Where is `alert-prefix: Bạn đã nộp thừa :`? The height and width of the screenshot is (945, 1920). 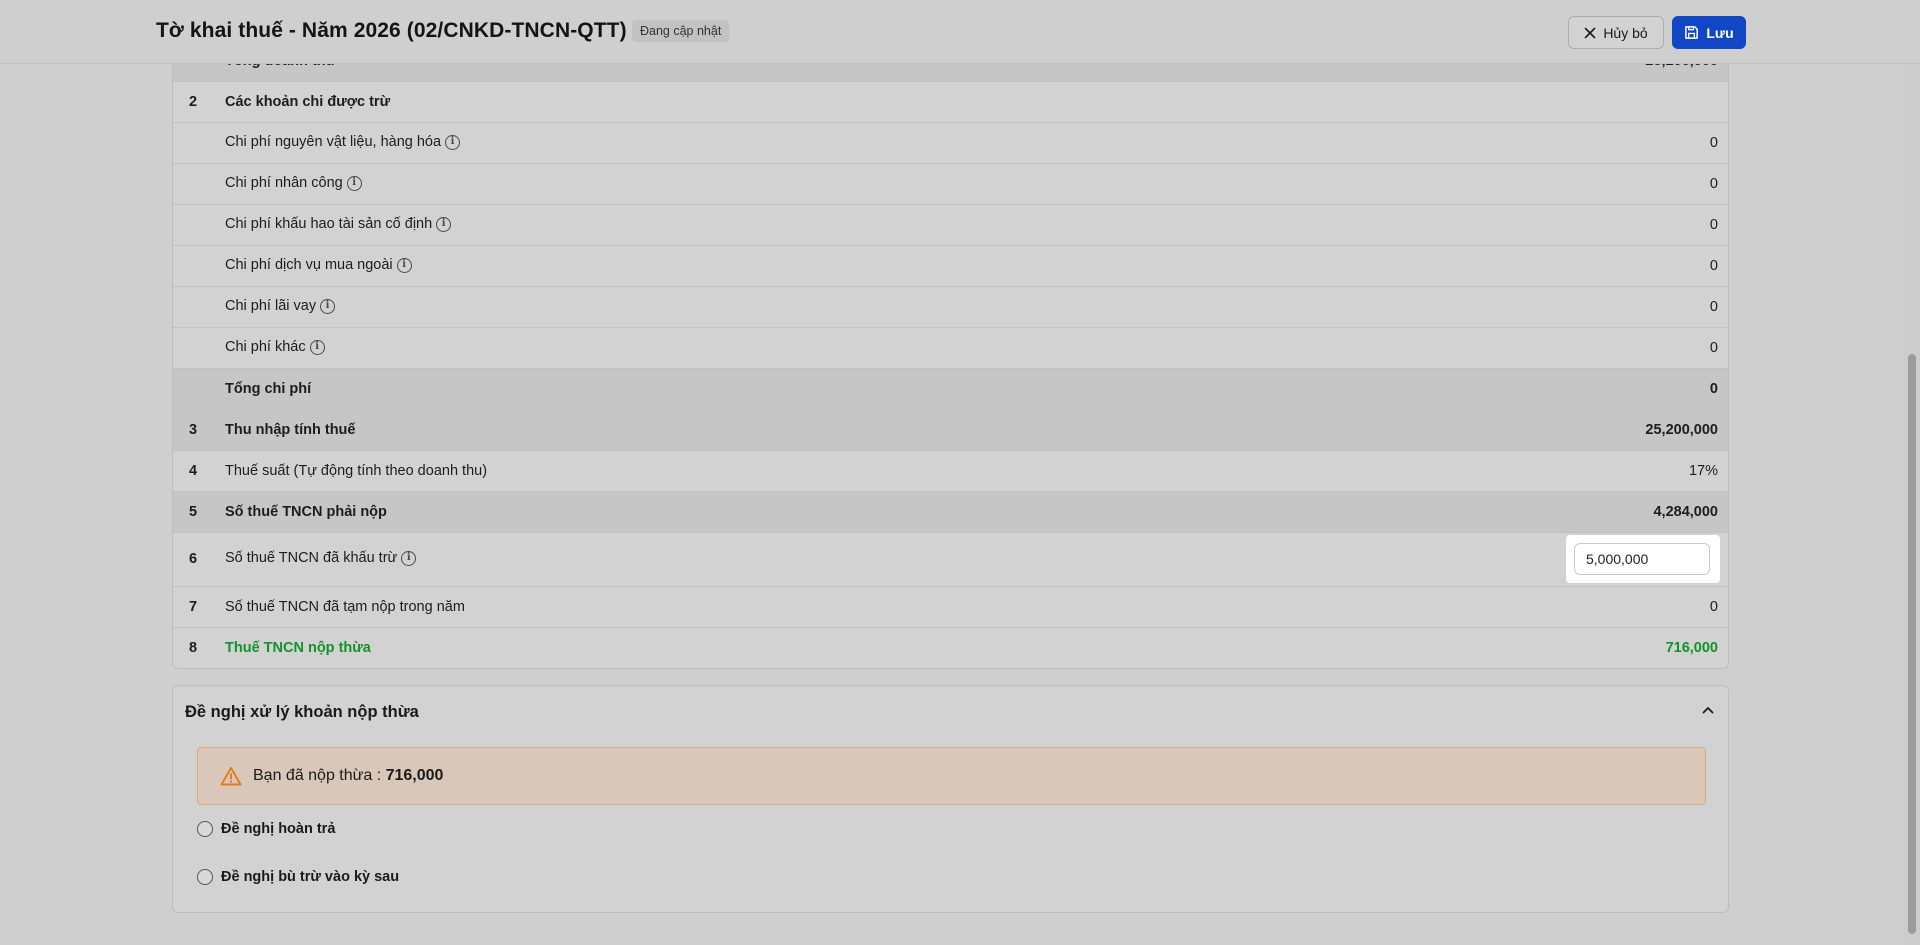 alert-prefix: Bạn đã nộp thừa : is located at coordinates (319, 775).